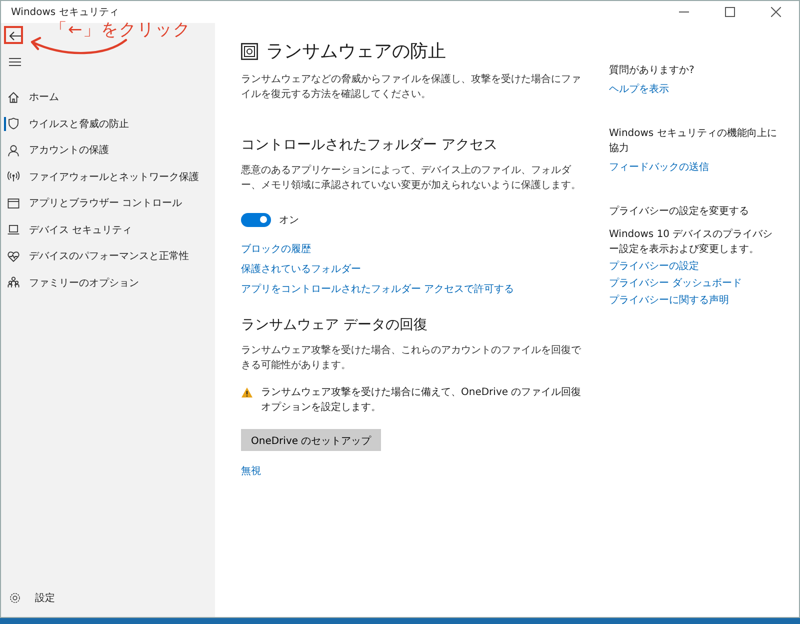  I want to click on panel-heading: Windows セキュリティの機能向上に協力, so click(693, 141).